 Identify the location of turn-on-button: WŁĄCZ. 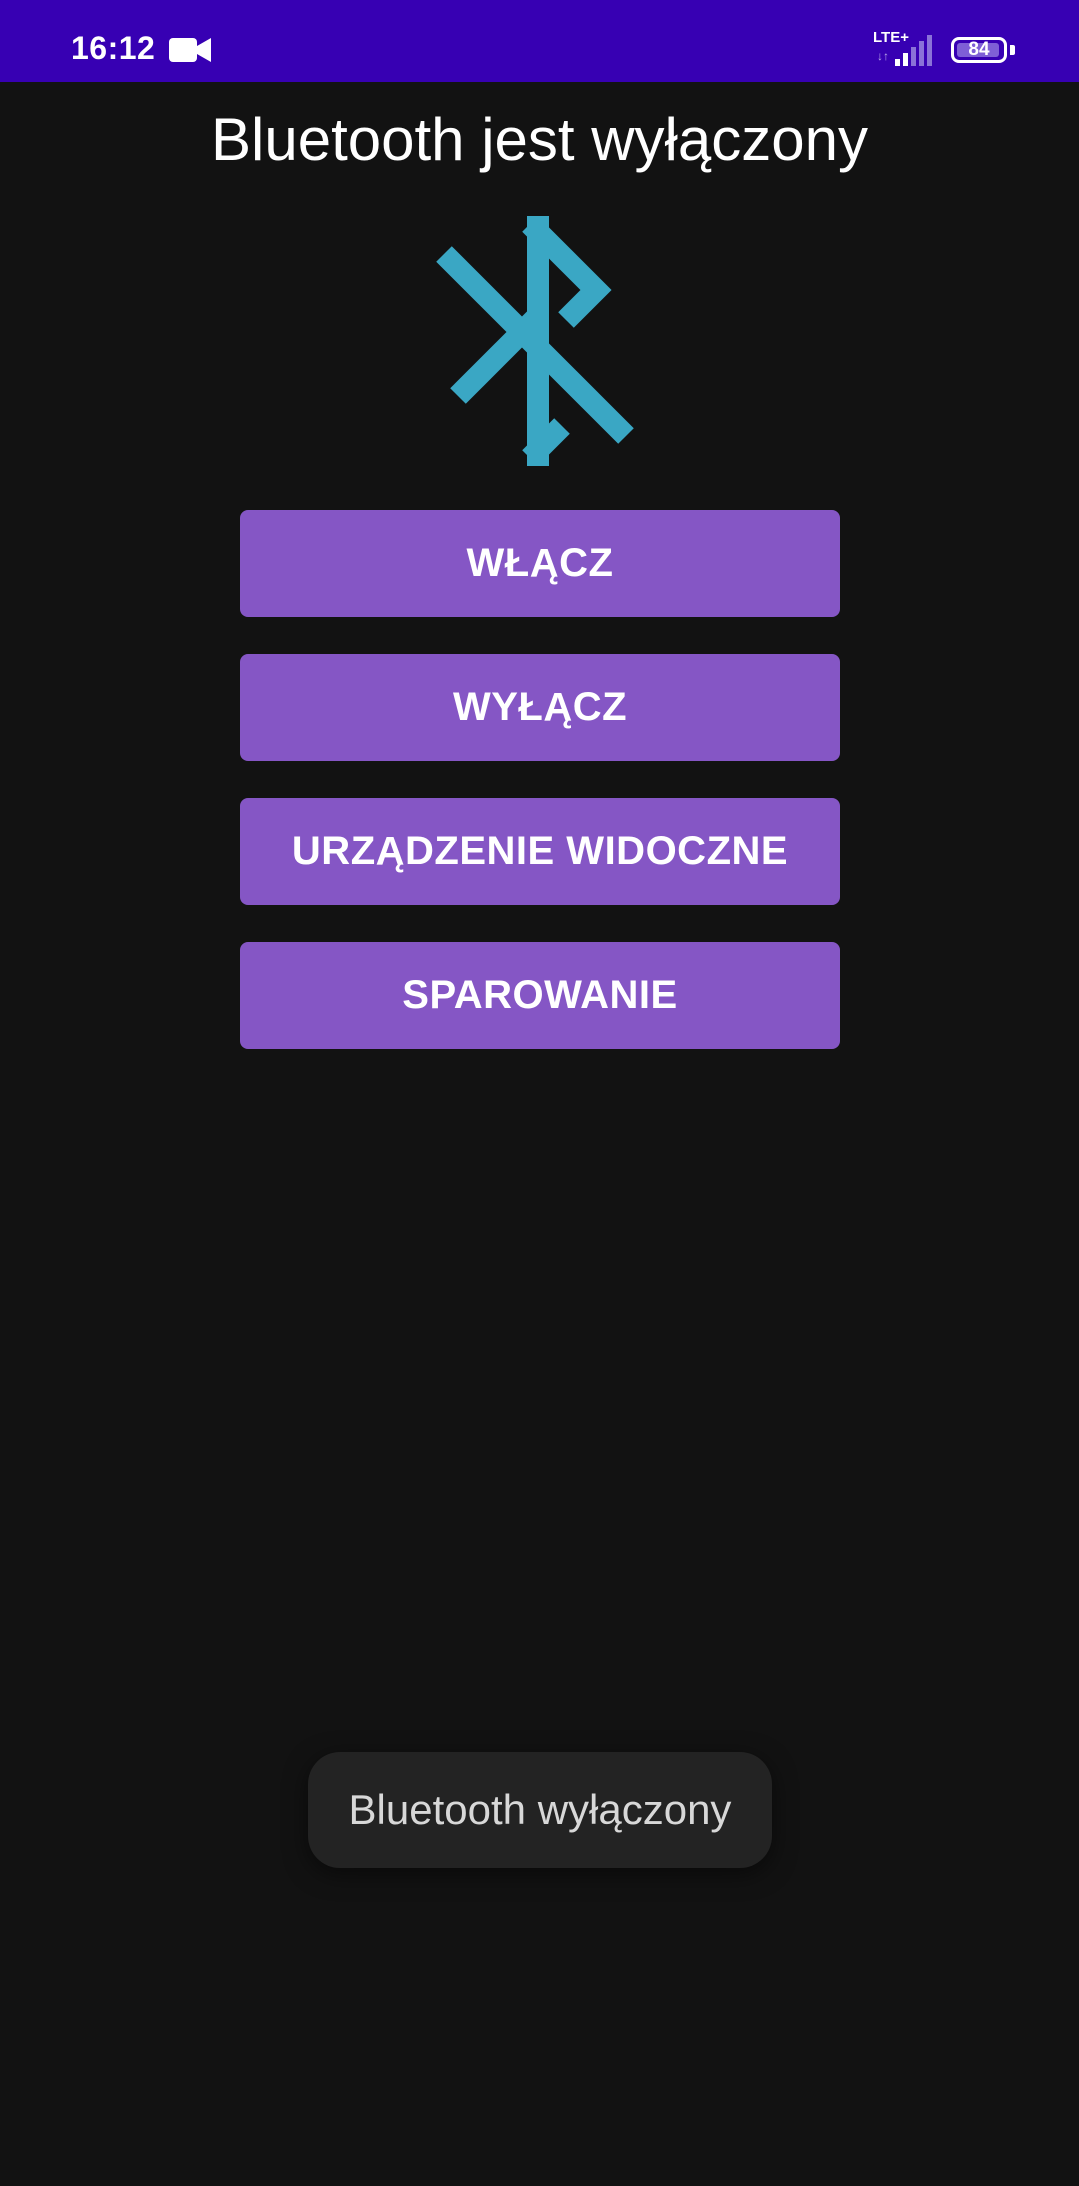
(540, 563).